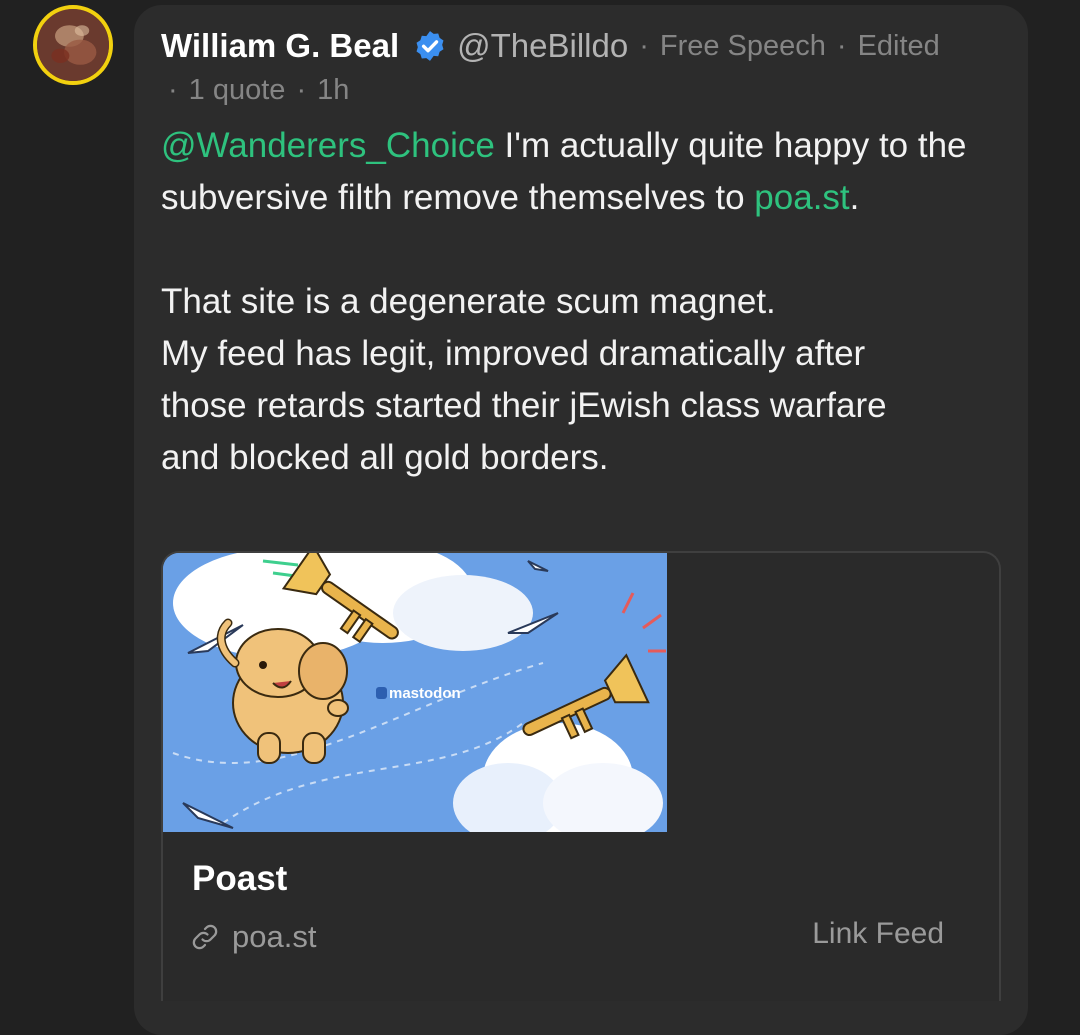 The image size is (1080, 1035). I want to click on post-line: and blocked all gold borders., so click(385, 457).